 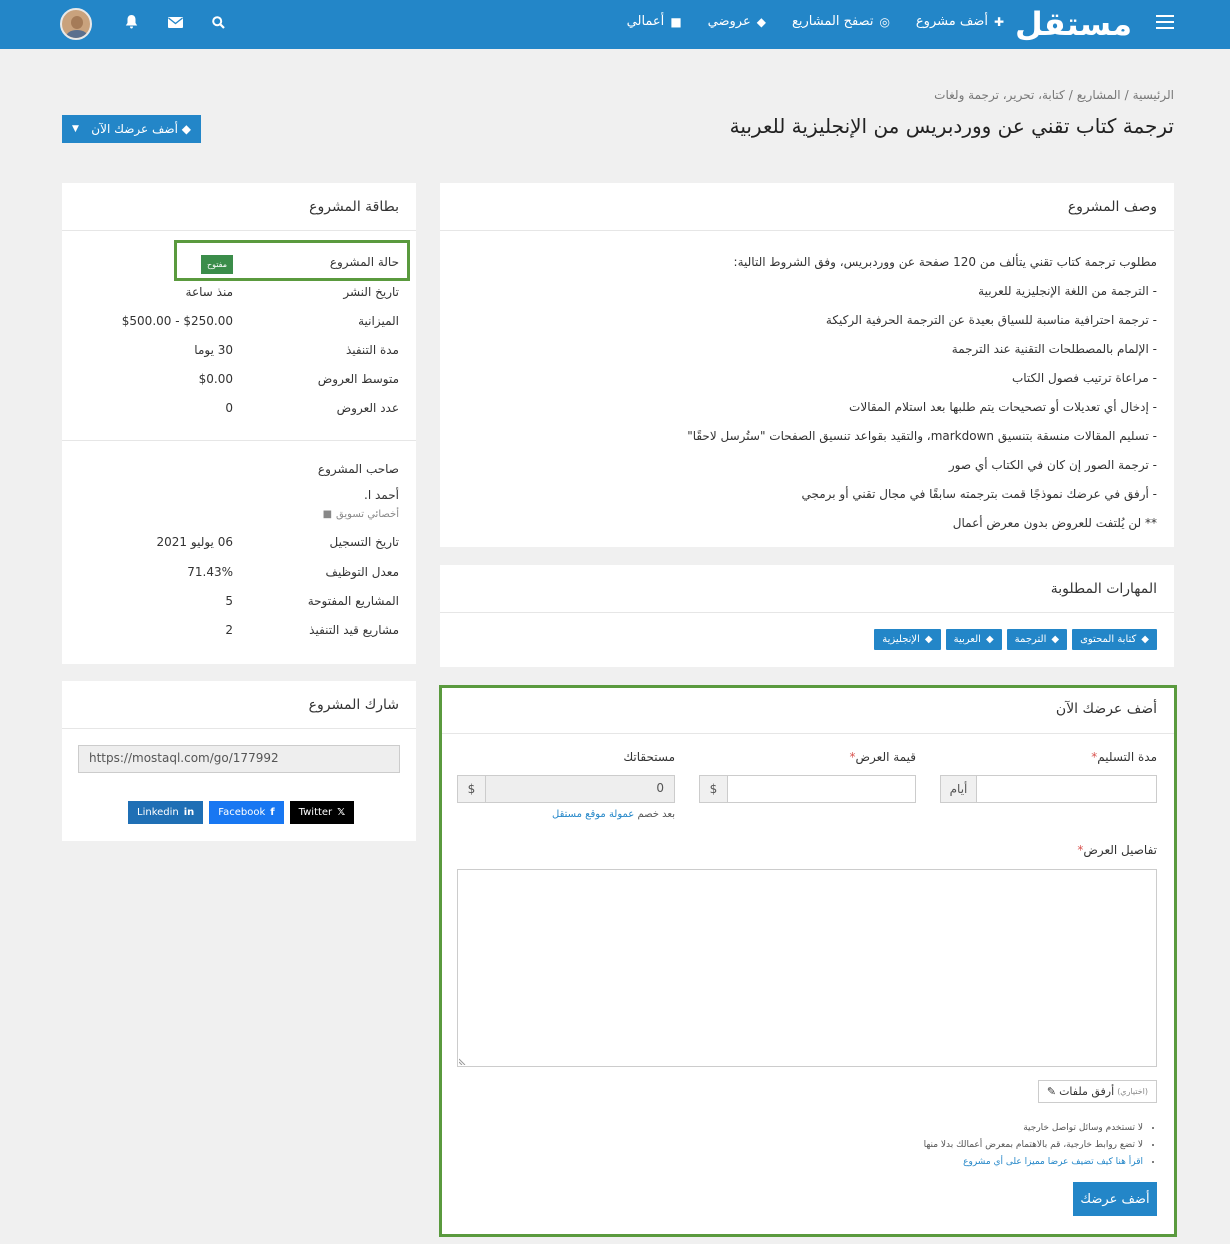 I want to click on binoculars-icon: ◎, so click(x=884, y=21).